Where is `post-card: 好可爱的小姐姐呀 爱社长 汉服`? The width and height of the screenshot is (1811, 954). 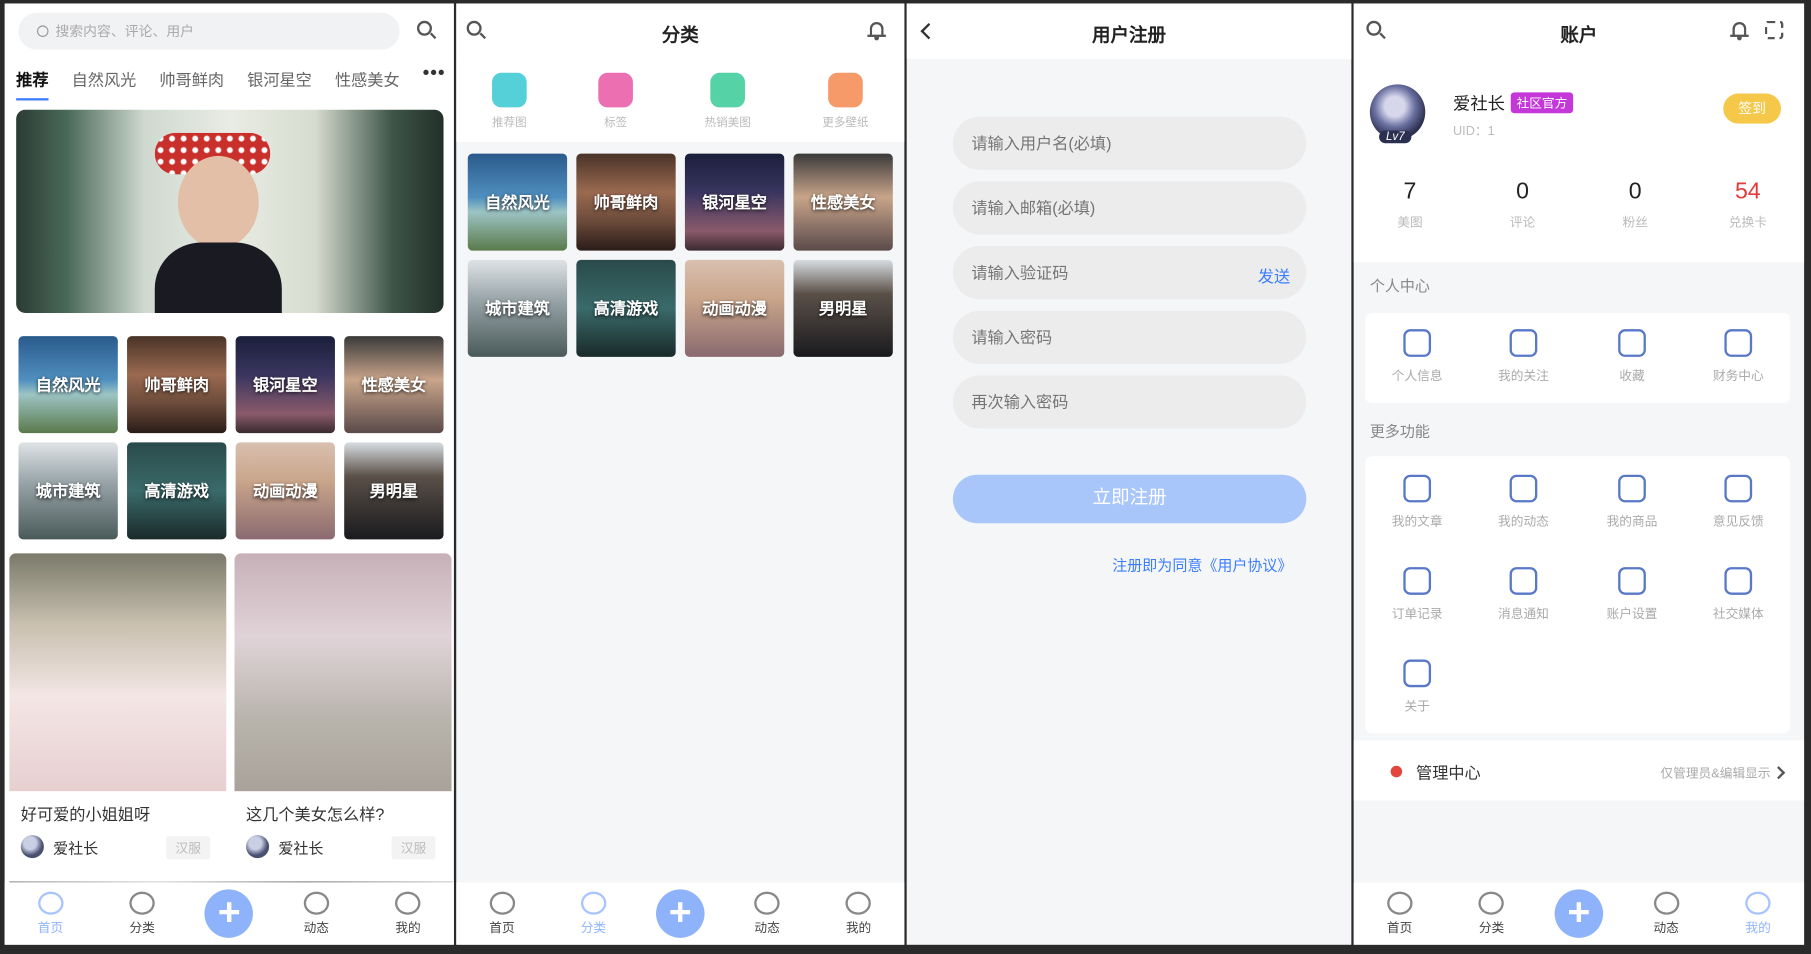
post-card: 好可爱的小姐姐呀 爱社长 汉服 is located at coordinates (118, 708).